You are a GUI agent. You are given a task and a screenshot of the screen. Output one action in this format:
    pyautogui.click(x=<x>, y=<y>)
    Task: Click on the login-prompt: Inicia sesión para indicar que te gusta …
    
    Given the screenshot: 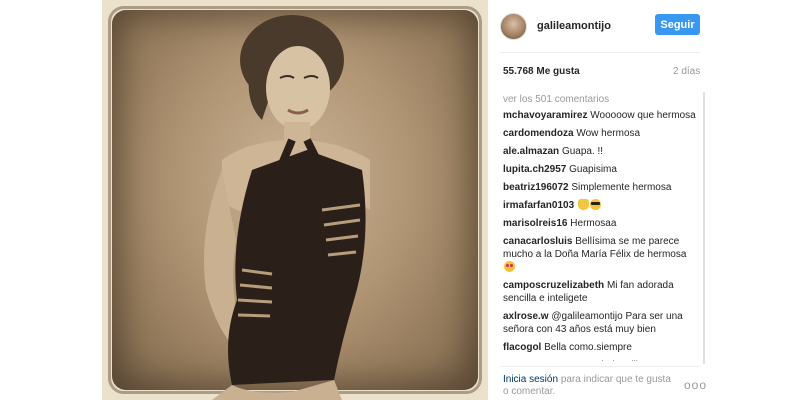 What is the action you would take?
    pyautogui.click(x=588, y=386)
    